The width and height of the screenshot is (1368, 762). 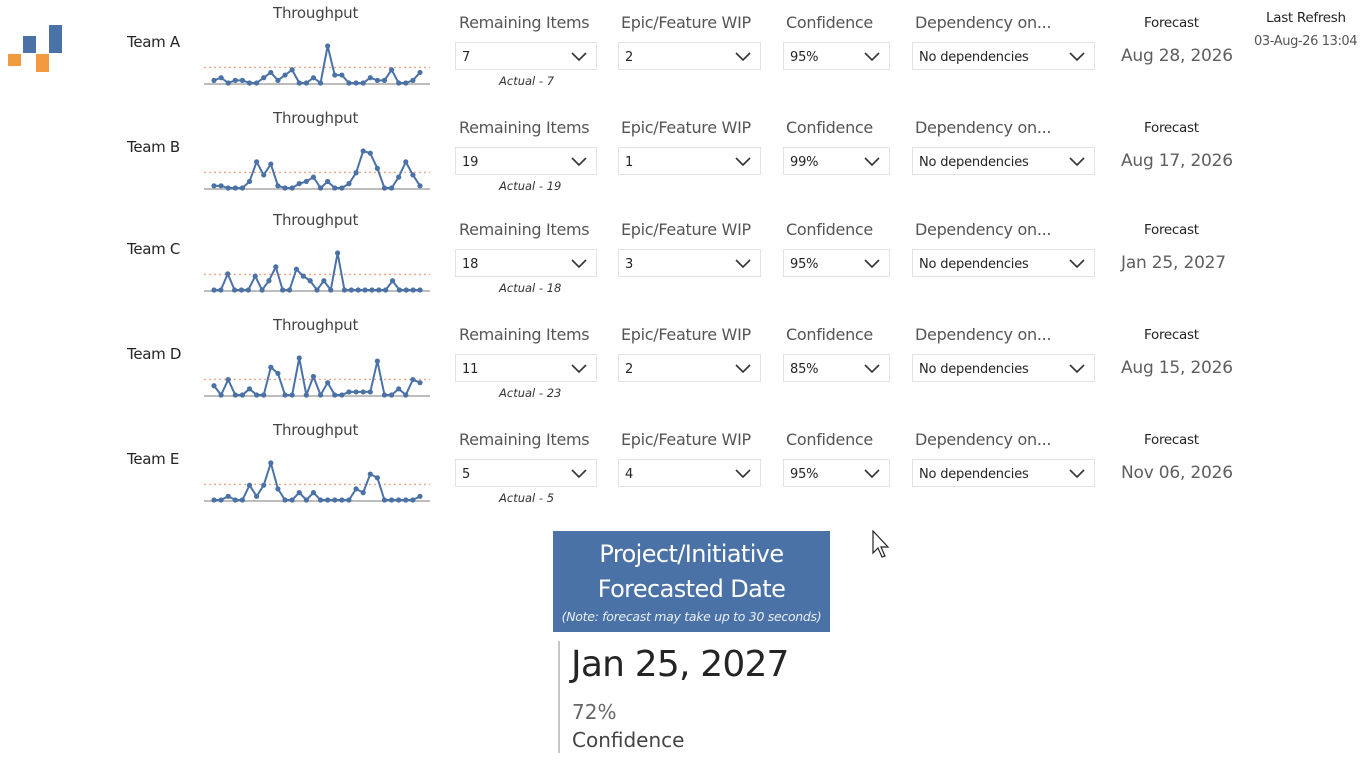 I want to click on confidence-dropdown: 99%, so click(x=836, y=161).